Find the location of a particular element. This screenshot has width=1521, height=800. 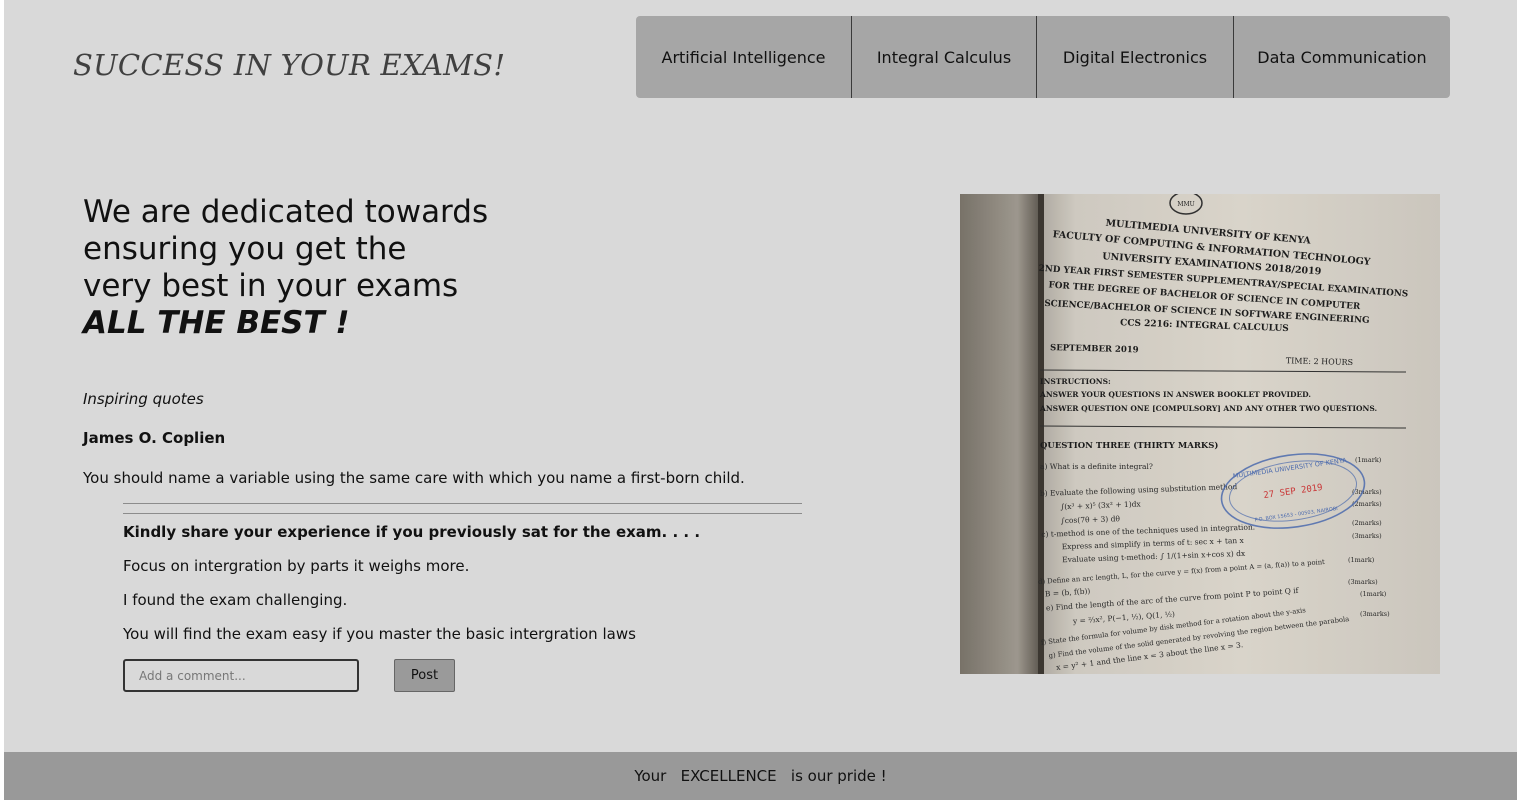

nav-item-integral-calculus: Integral Calculus is located at coordinates (944, 57).